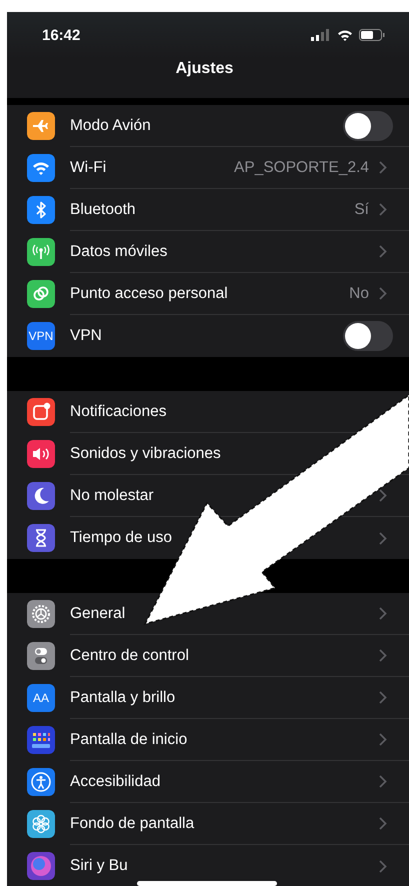  What do you see at coordinates (110, 125) in the screenshot?
I see `row-label: Modo Avión` at bounding box center [110, 125].